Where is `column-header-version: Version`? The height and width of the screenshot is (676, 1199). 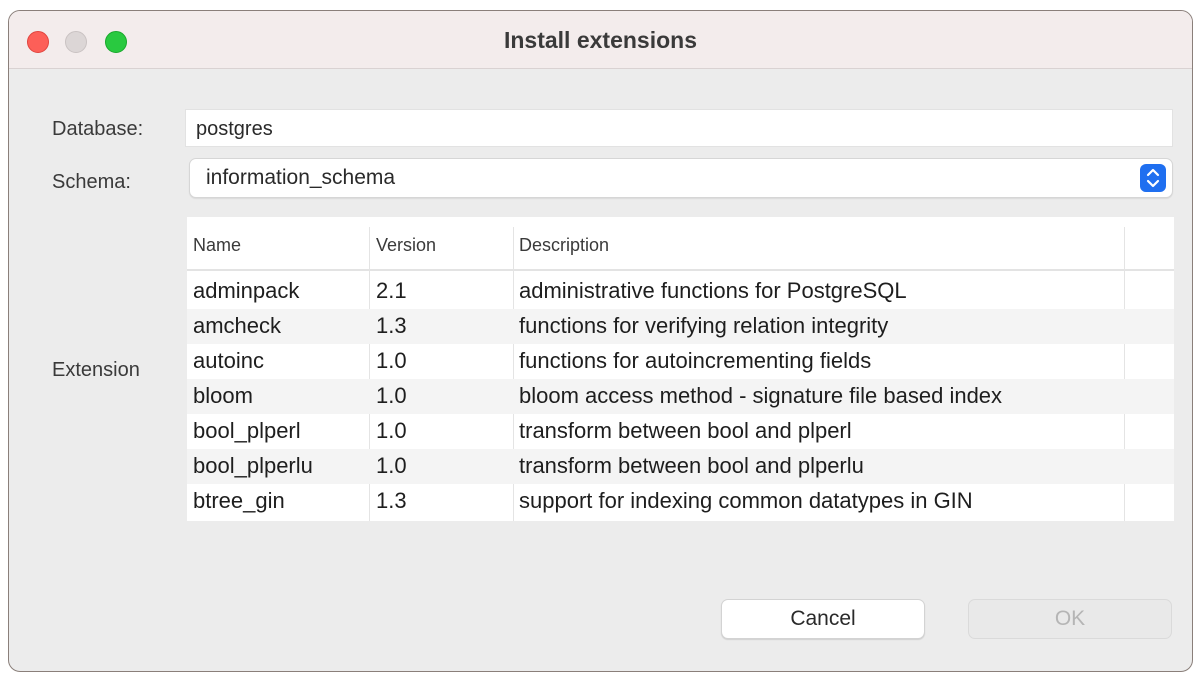
column-header-version: Version is located at coordinates (406, 245).